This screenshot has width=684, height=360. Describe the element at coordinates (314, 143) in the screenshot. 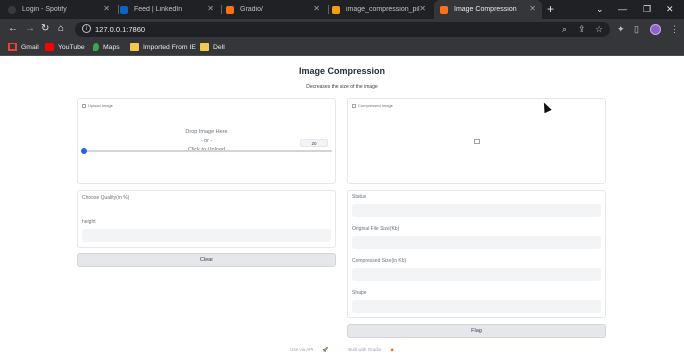

I see `quality-number-input: 20` at that location.